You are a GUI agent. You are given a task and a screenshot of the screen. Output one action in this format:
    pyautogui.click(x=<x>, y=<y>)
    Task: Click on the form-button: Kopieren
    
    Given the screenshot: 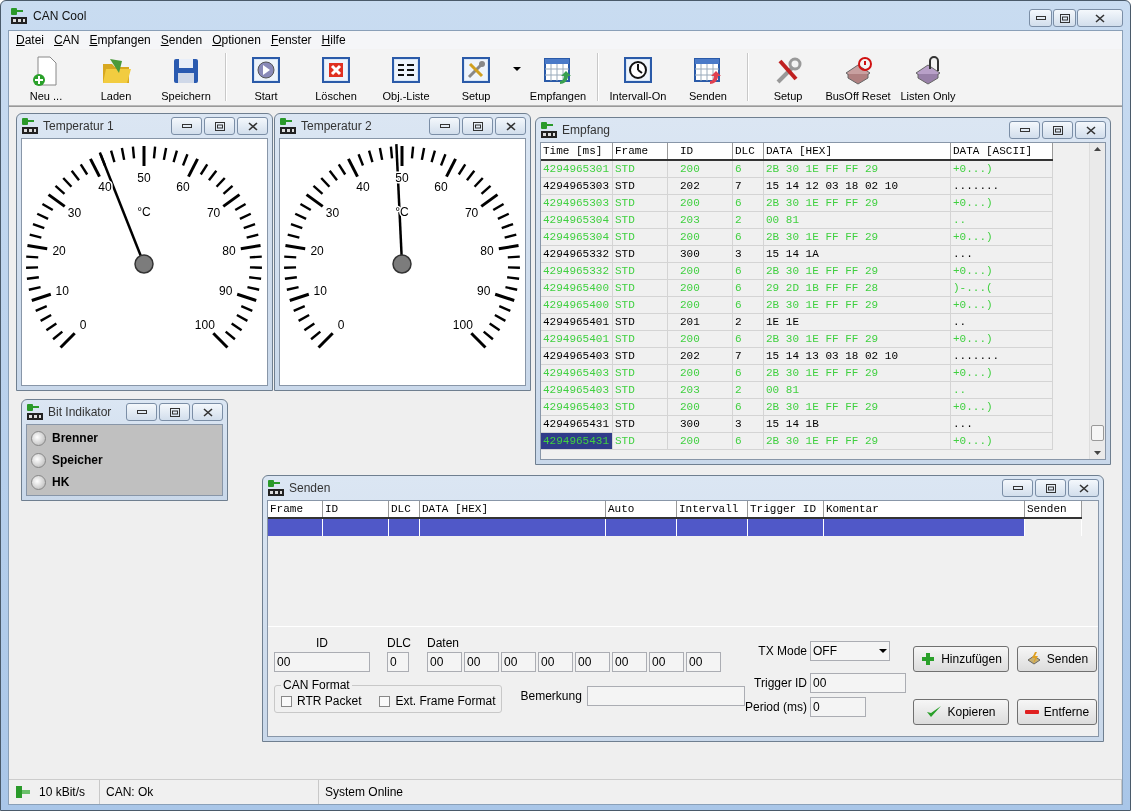 What is the action you would take?
    pyautogui.click(x=961, y=711)
    